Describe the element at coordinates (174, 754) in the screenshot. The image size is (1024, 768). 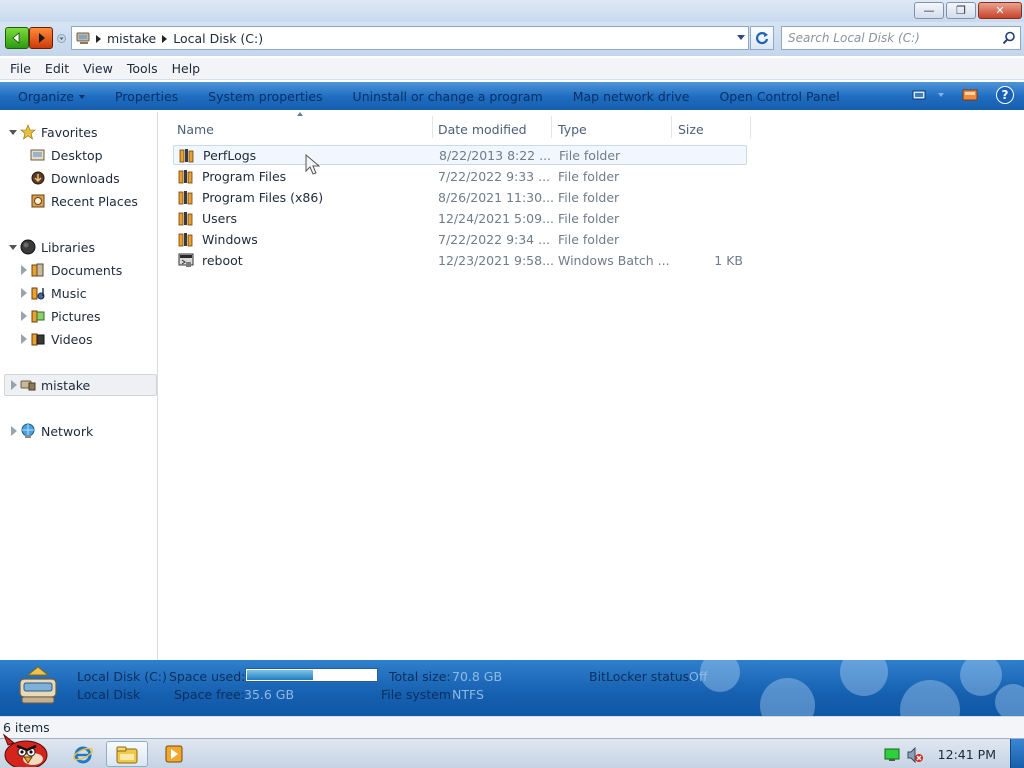
I see `taskbar-media-player` at that location.